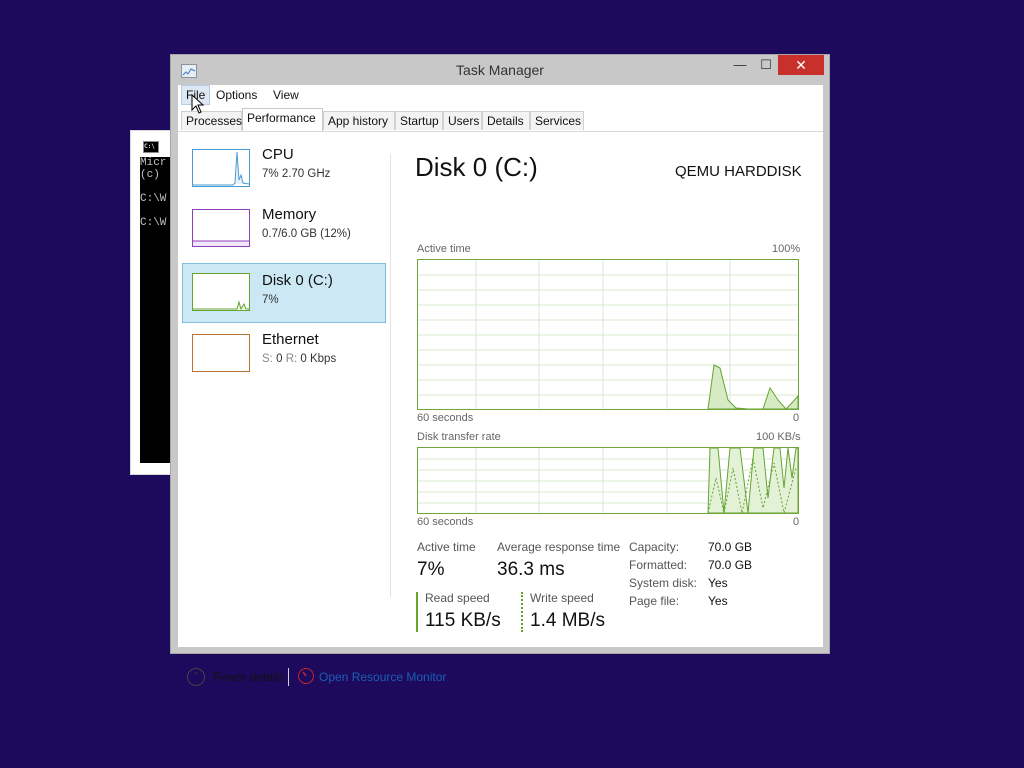 This screenshot has height=768, width=1024. Describe the element at coordinates (522, 612) in the screenshot. I see `write-speed-indicator` at that location.